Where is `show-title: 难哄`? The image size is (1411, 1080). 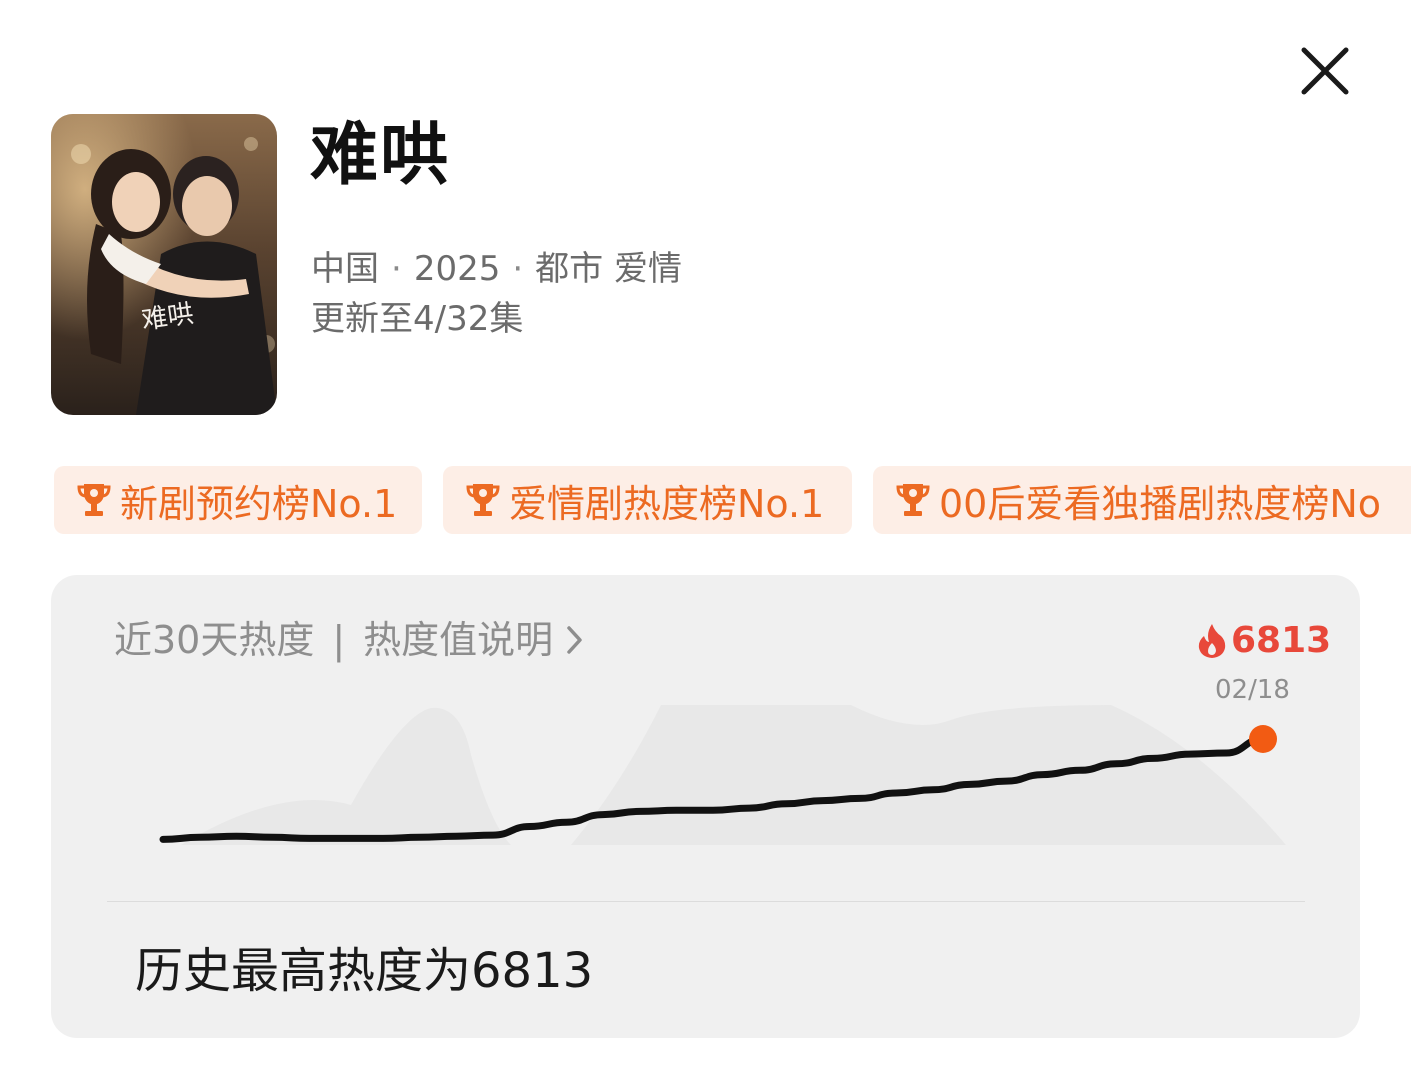
show-title: 难哄 is located at coordinates (380, 155).